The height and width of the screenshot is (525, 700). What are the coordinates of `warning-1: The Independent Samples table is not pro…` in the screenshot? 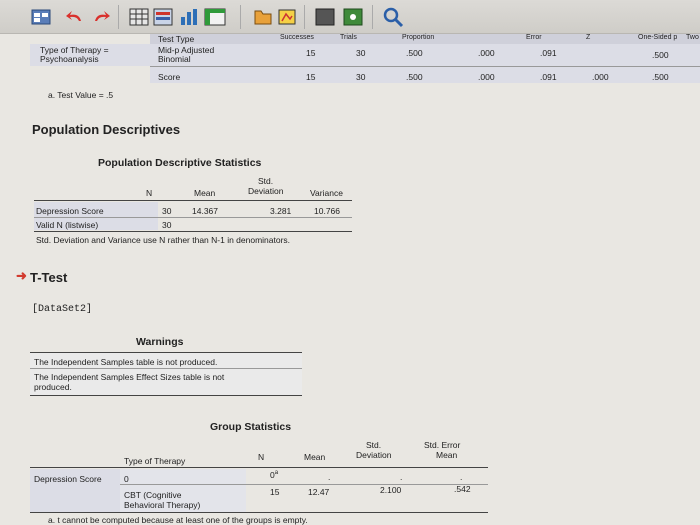 It's located at (126, 362).